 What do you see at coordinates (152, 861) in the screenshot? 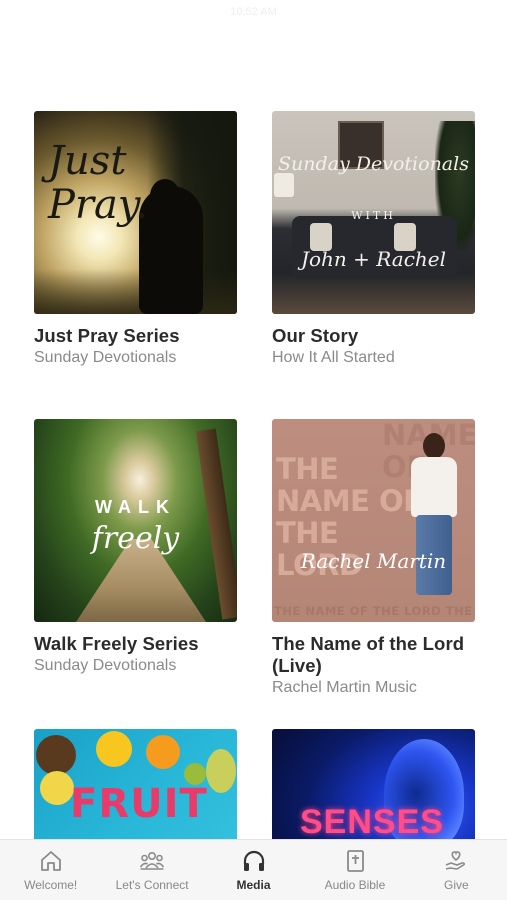
I see `people-icon` at bounding box center [152, 861].